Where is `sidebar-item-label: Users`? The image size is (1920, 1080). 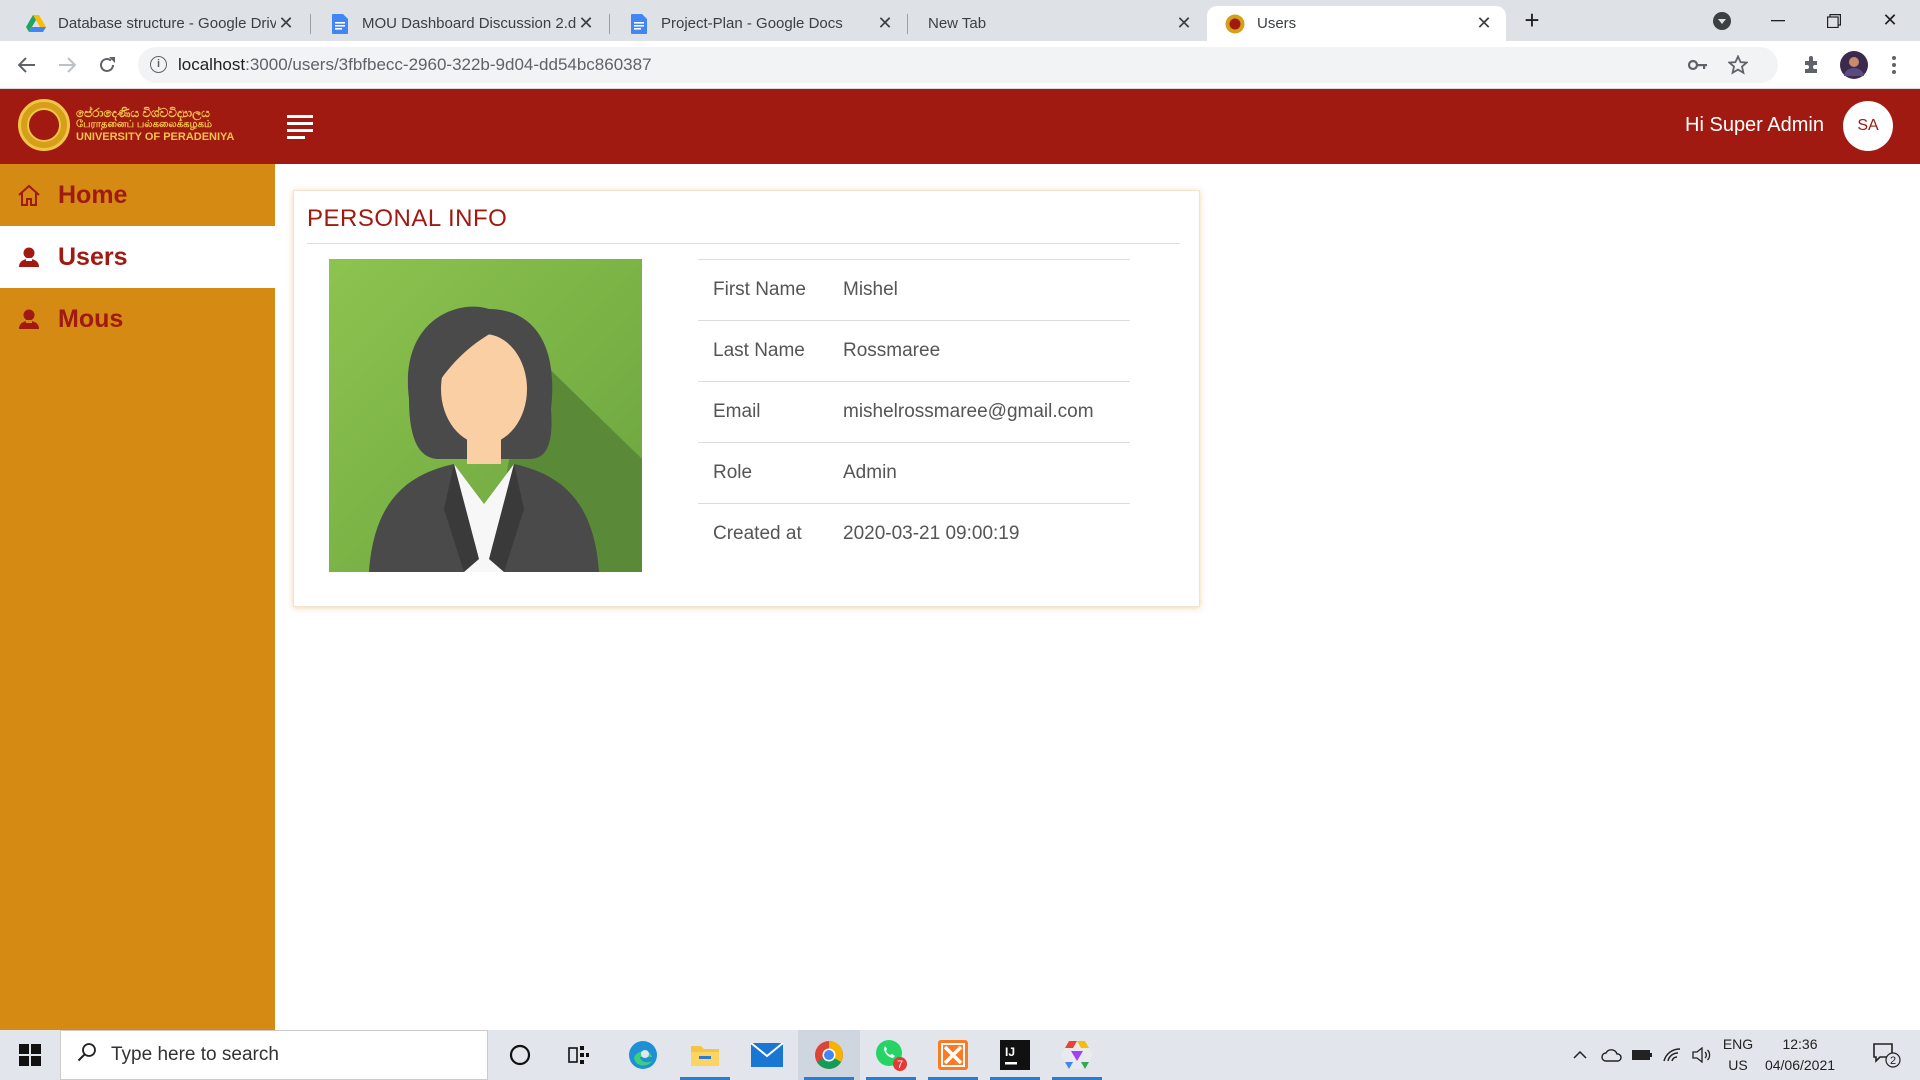 sidebar-item-label: Users is located at coordinates (93, 256).